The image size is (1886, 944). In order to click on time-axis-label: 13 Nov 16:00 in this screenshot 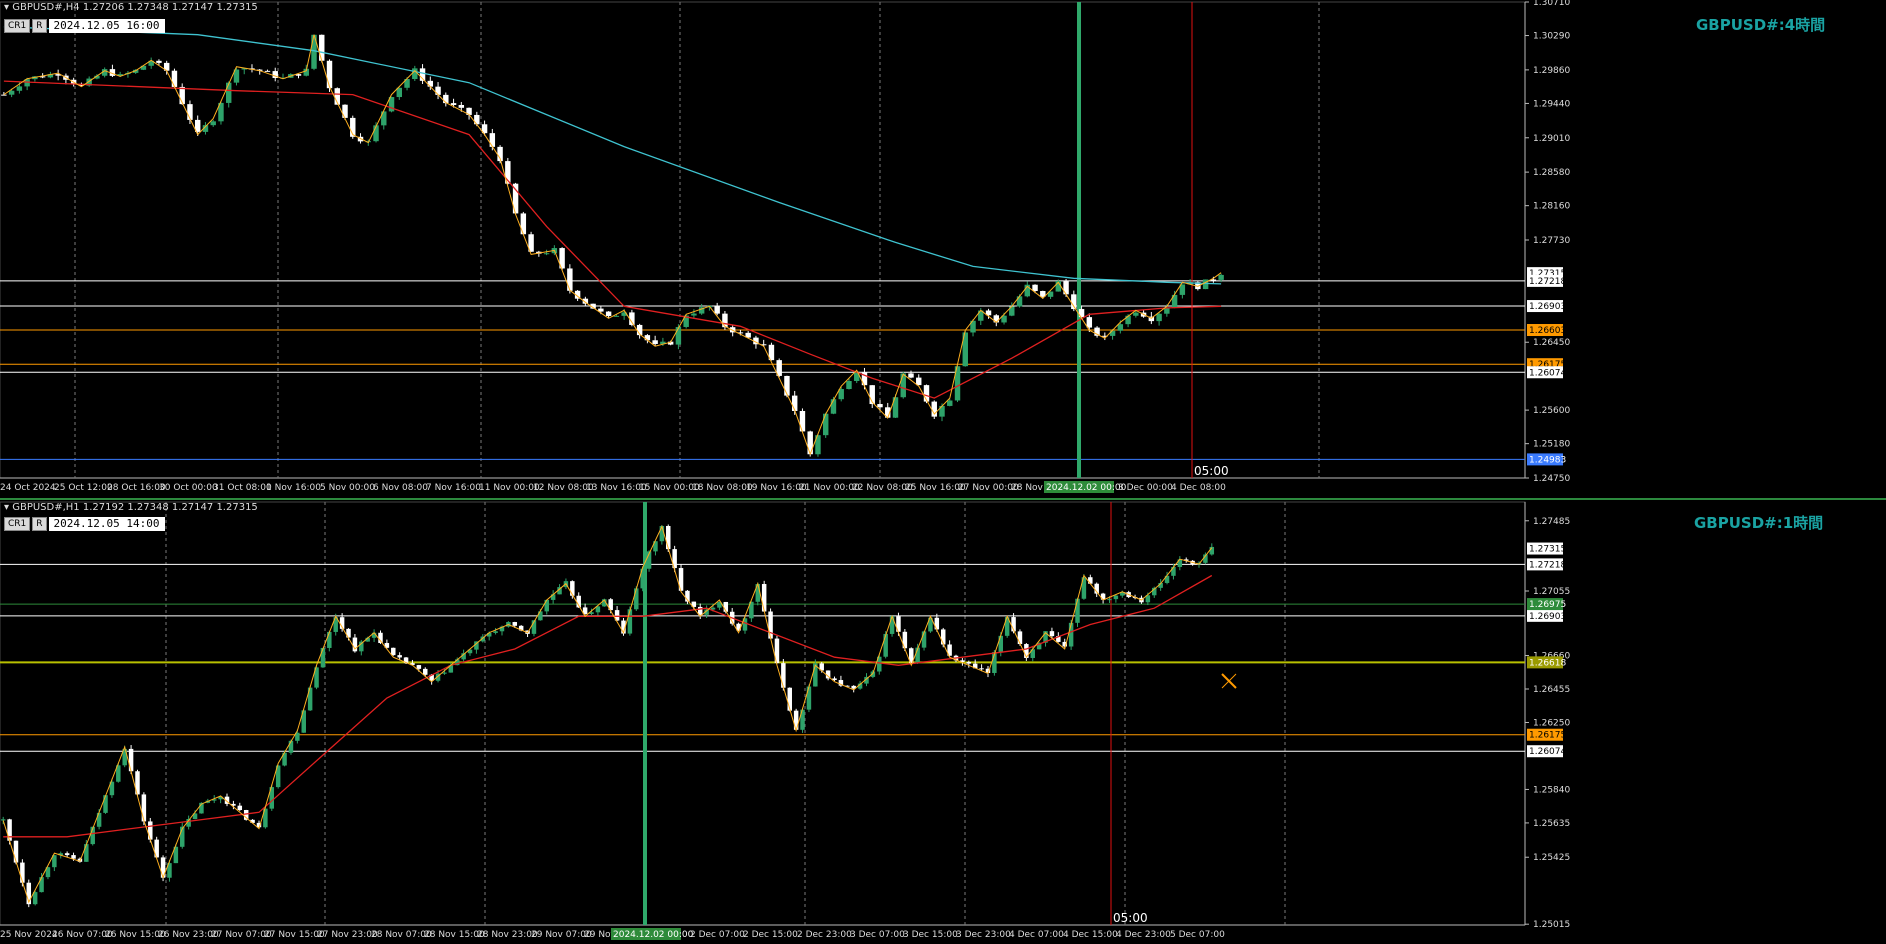, I will do `click(616, 488)`.